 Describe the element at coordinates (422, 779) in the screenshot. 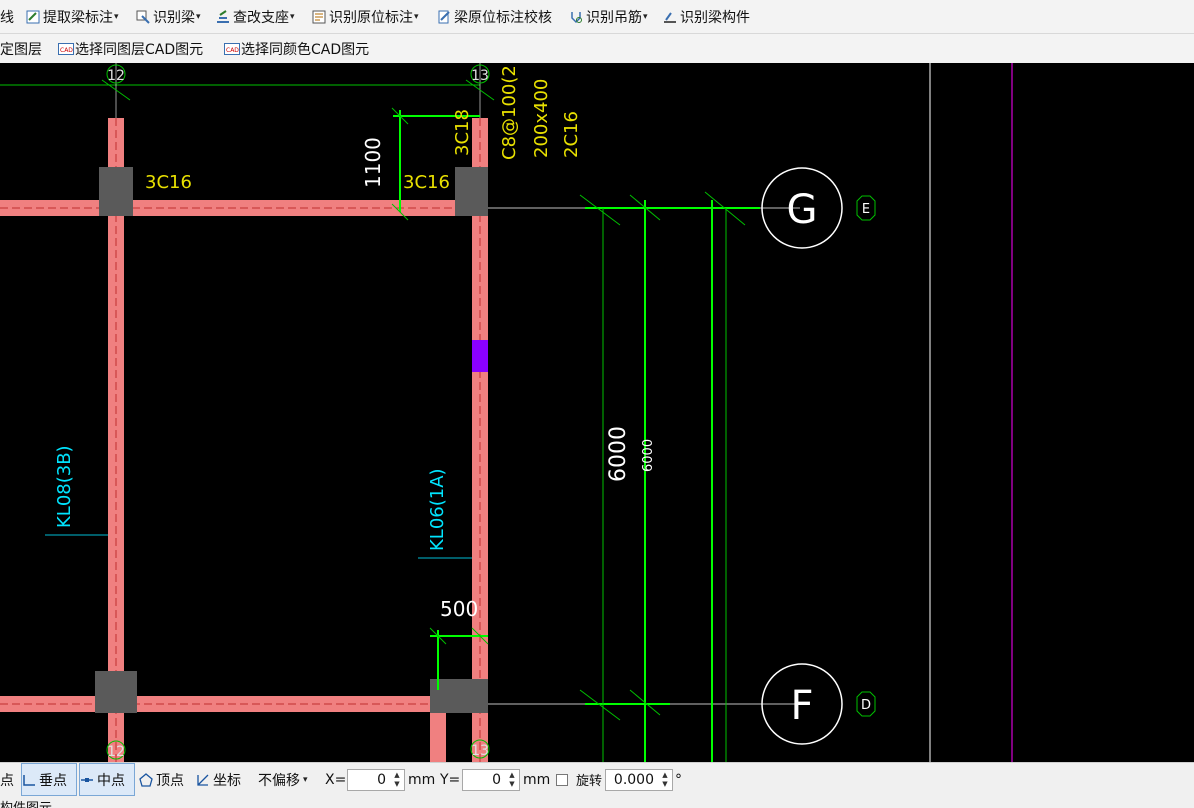

I see `x-unit-label: mm` at that location.